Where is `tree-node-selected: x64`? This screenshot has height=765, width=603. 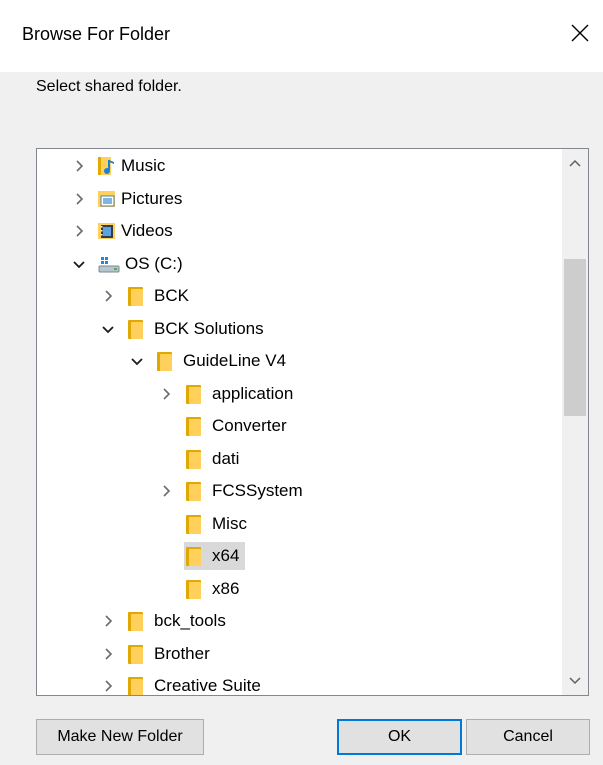 tree-node-selected: x64 is located at coordinates (215, 556).